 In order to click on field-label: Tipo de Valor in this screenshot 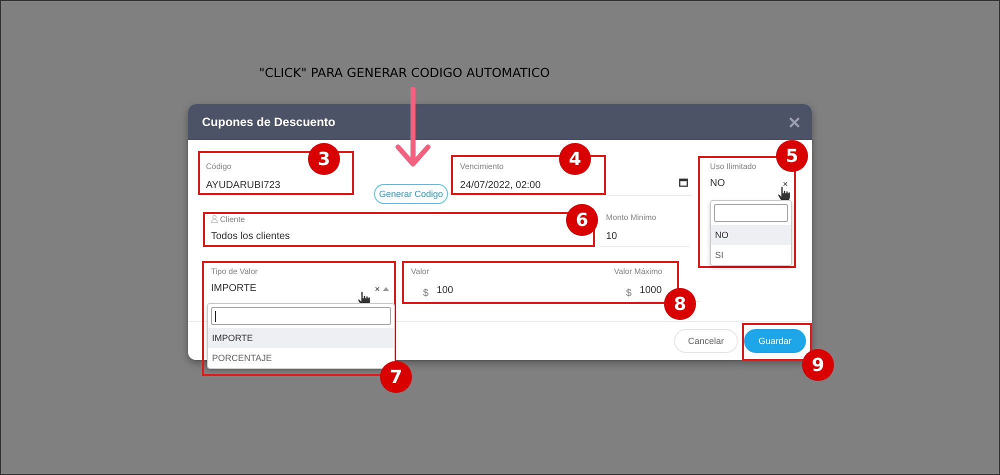, I will do `click(234, 272)`.